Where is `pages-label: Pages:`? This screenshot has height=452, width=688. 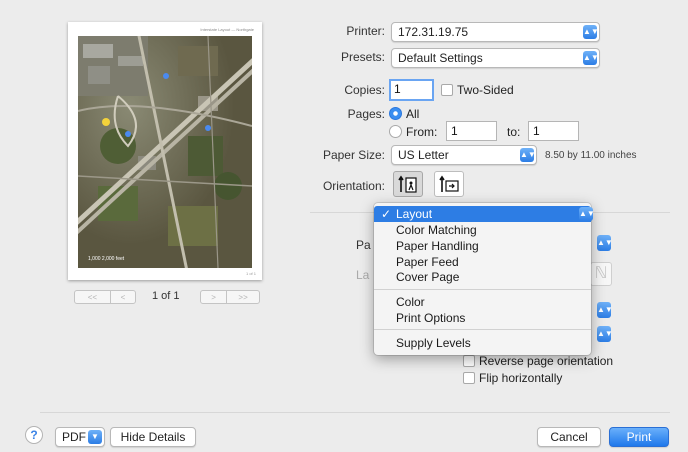 pages-label: Pages: is located at coordinates (366, 114).